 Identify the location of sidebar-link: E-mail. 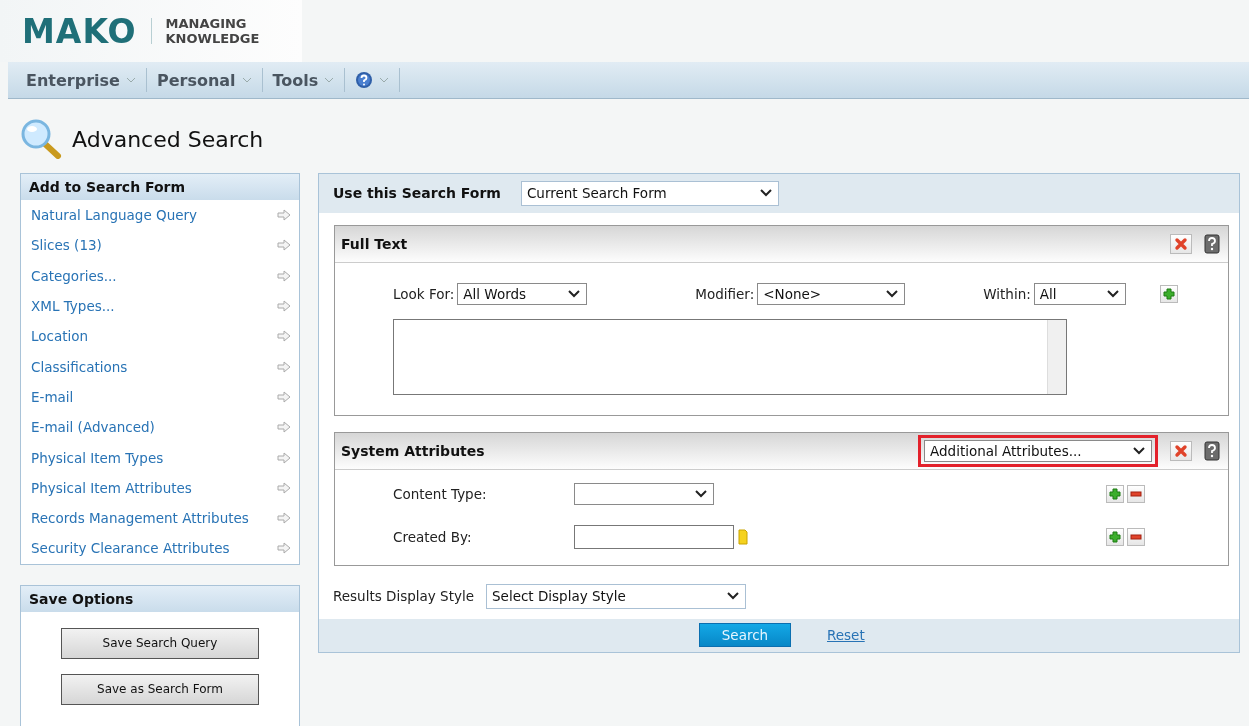
(52, 396).